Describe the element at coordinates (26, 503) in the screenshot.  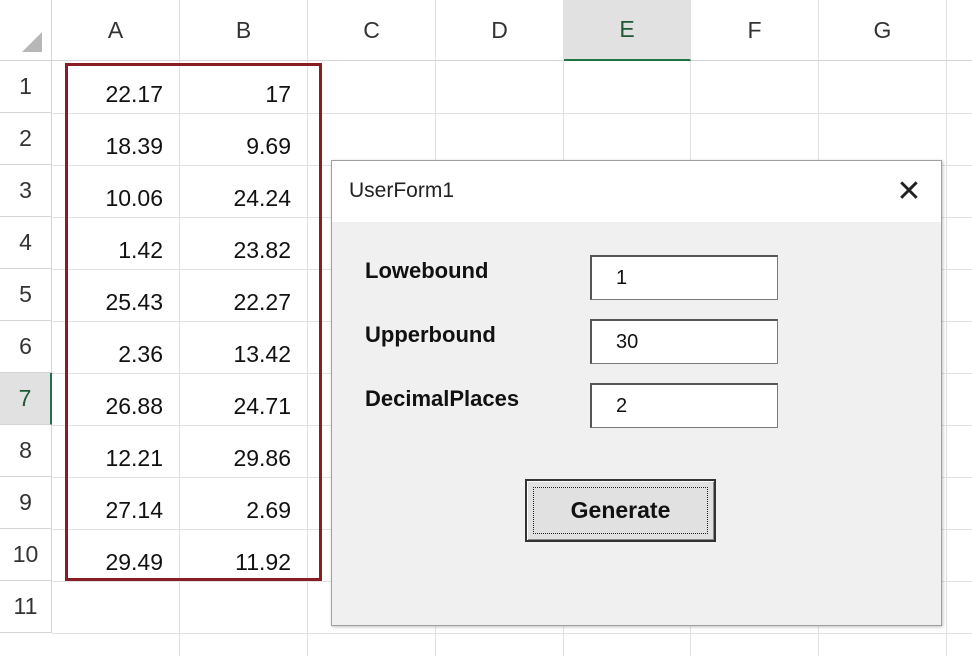
I see `row-header-9: 9` at that location.